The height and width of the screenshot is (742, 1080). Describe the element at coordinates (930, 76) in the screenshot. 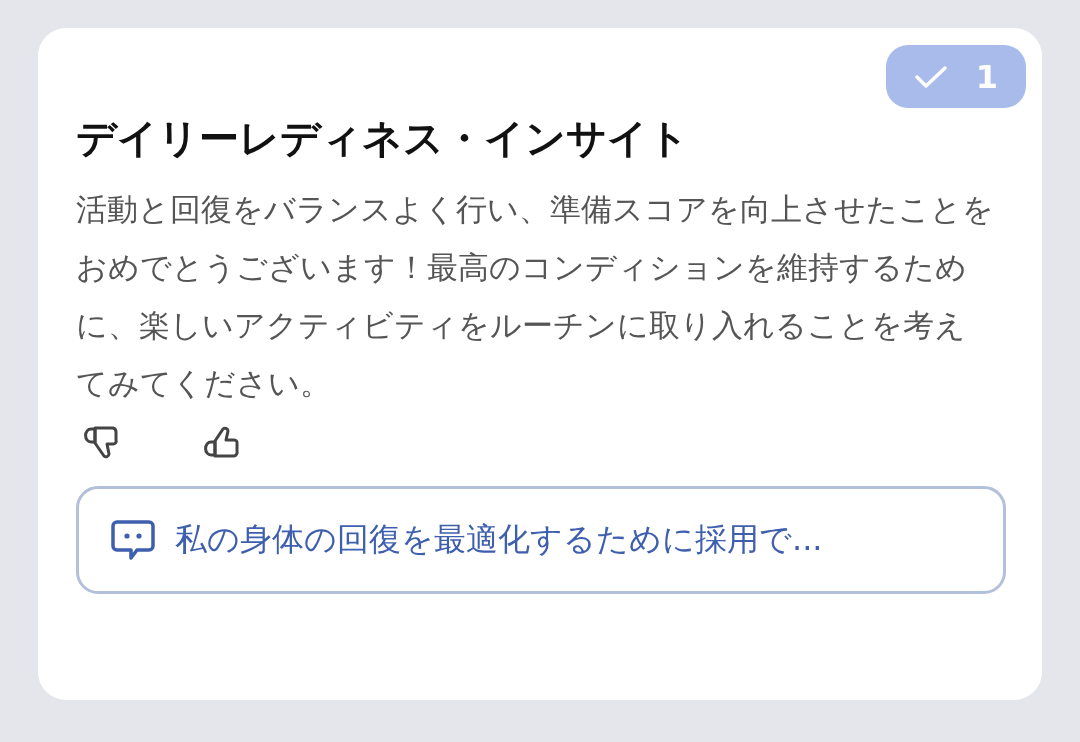

I see `checkmark-icon` at that location.